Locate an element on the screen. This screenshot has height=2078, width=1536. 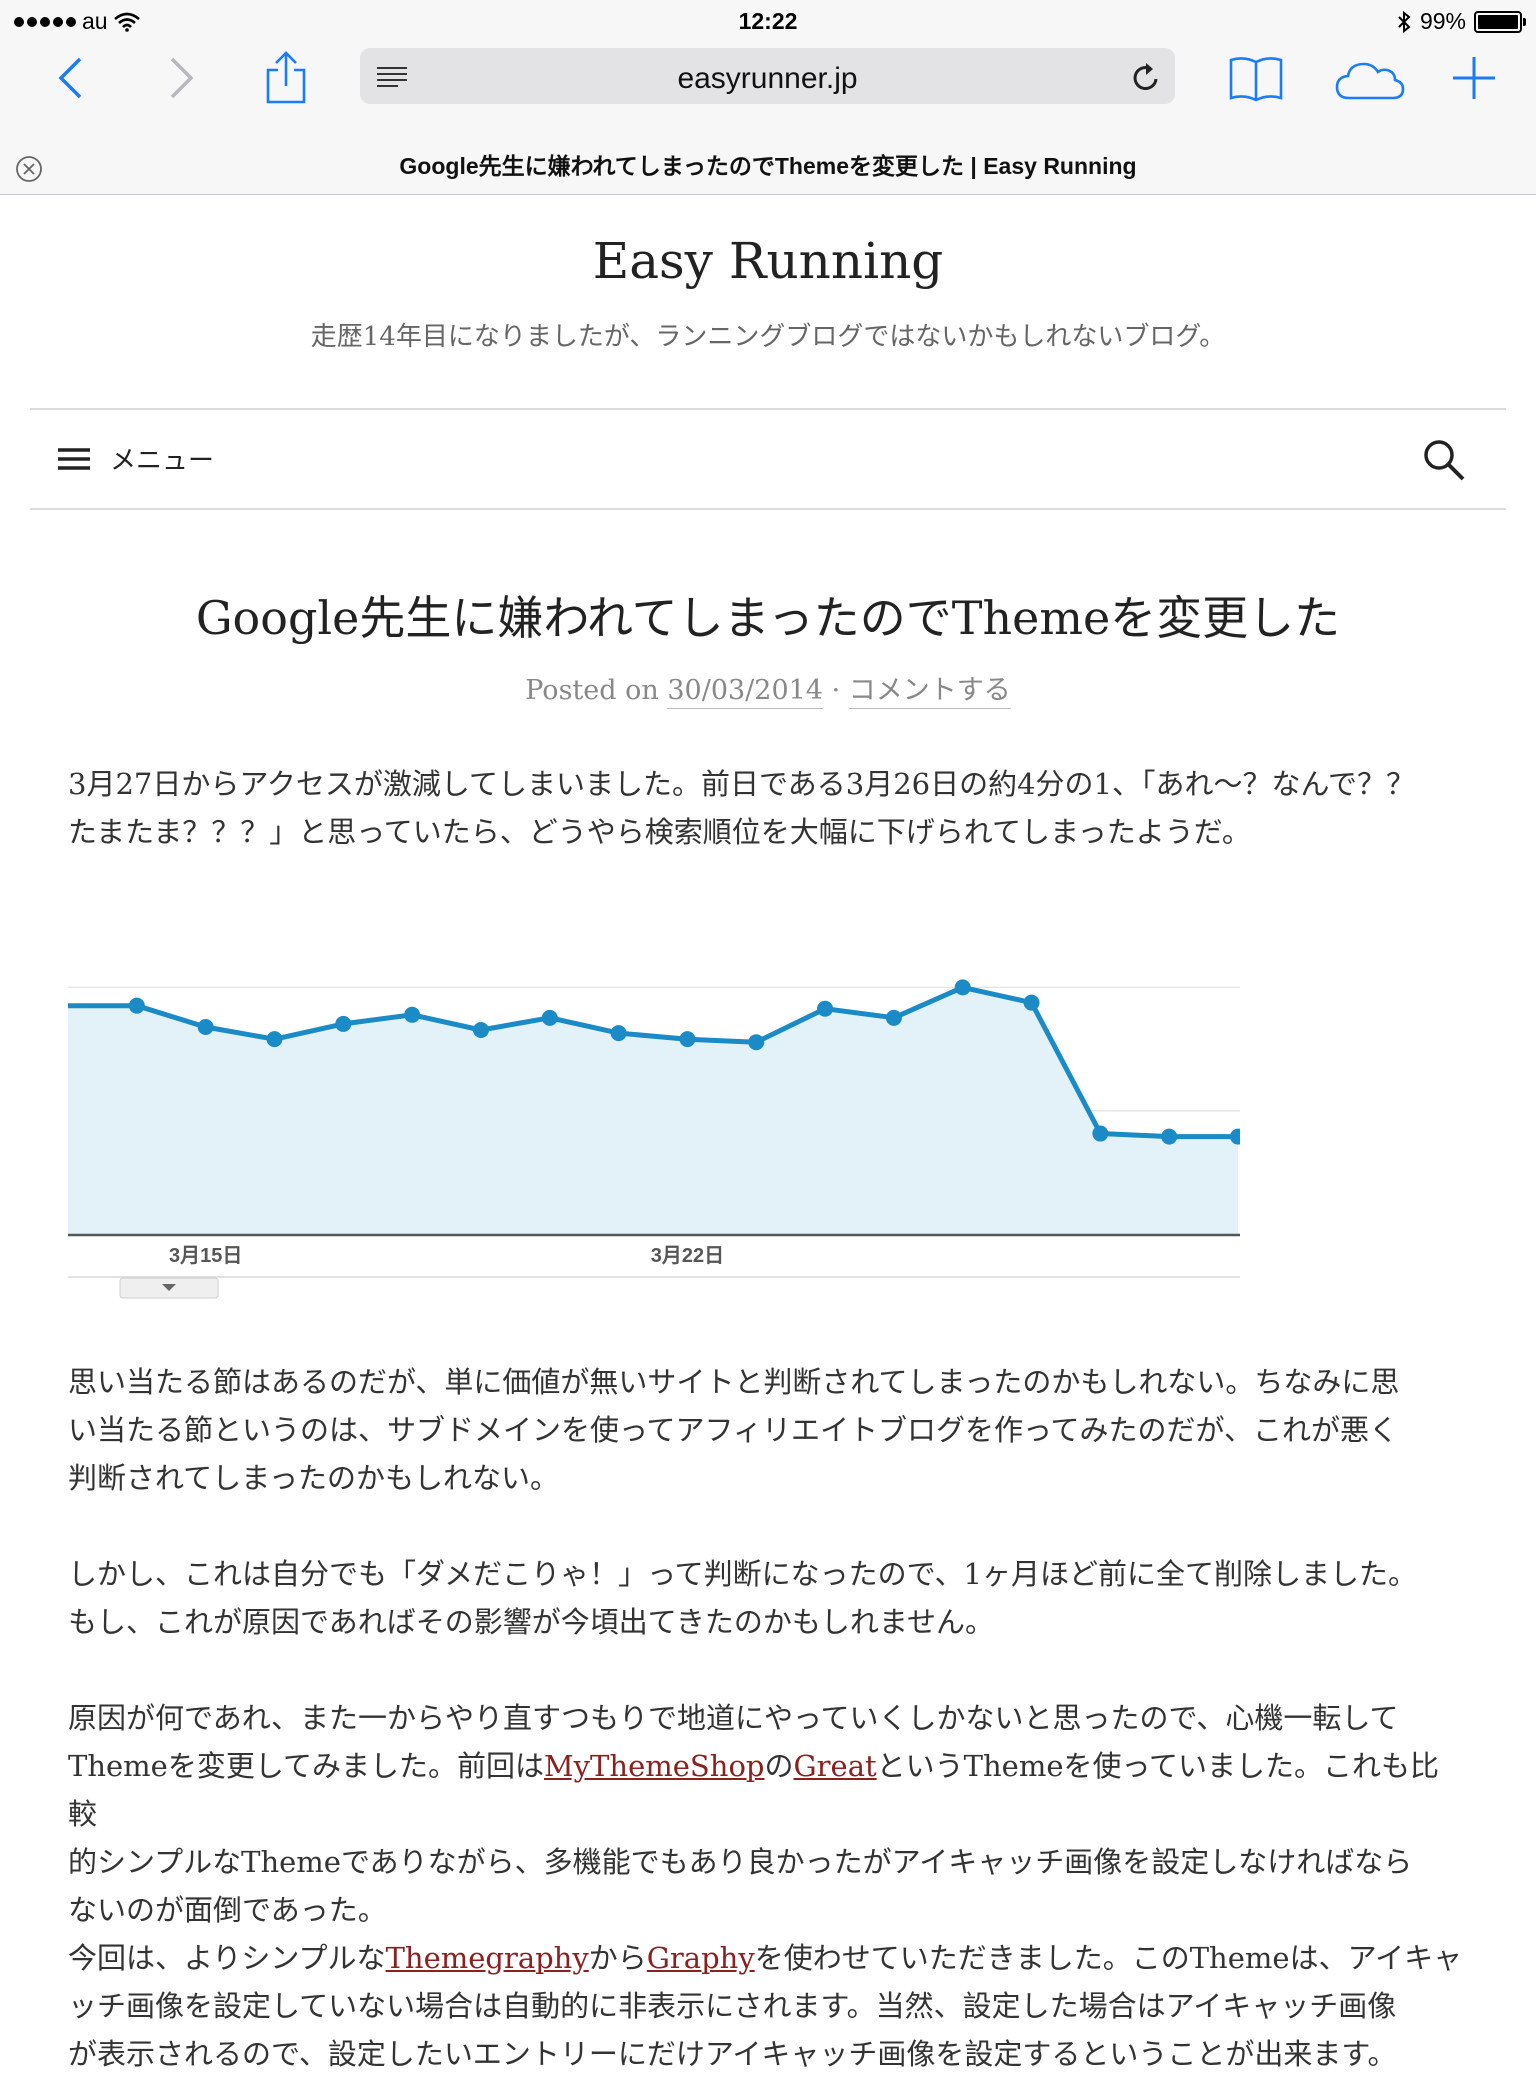
bluetooth-icon is located at coordinates (1404, 21).